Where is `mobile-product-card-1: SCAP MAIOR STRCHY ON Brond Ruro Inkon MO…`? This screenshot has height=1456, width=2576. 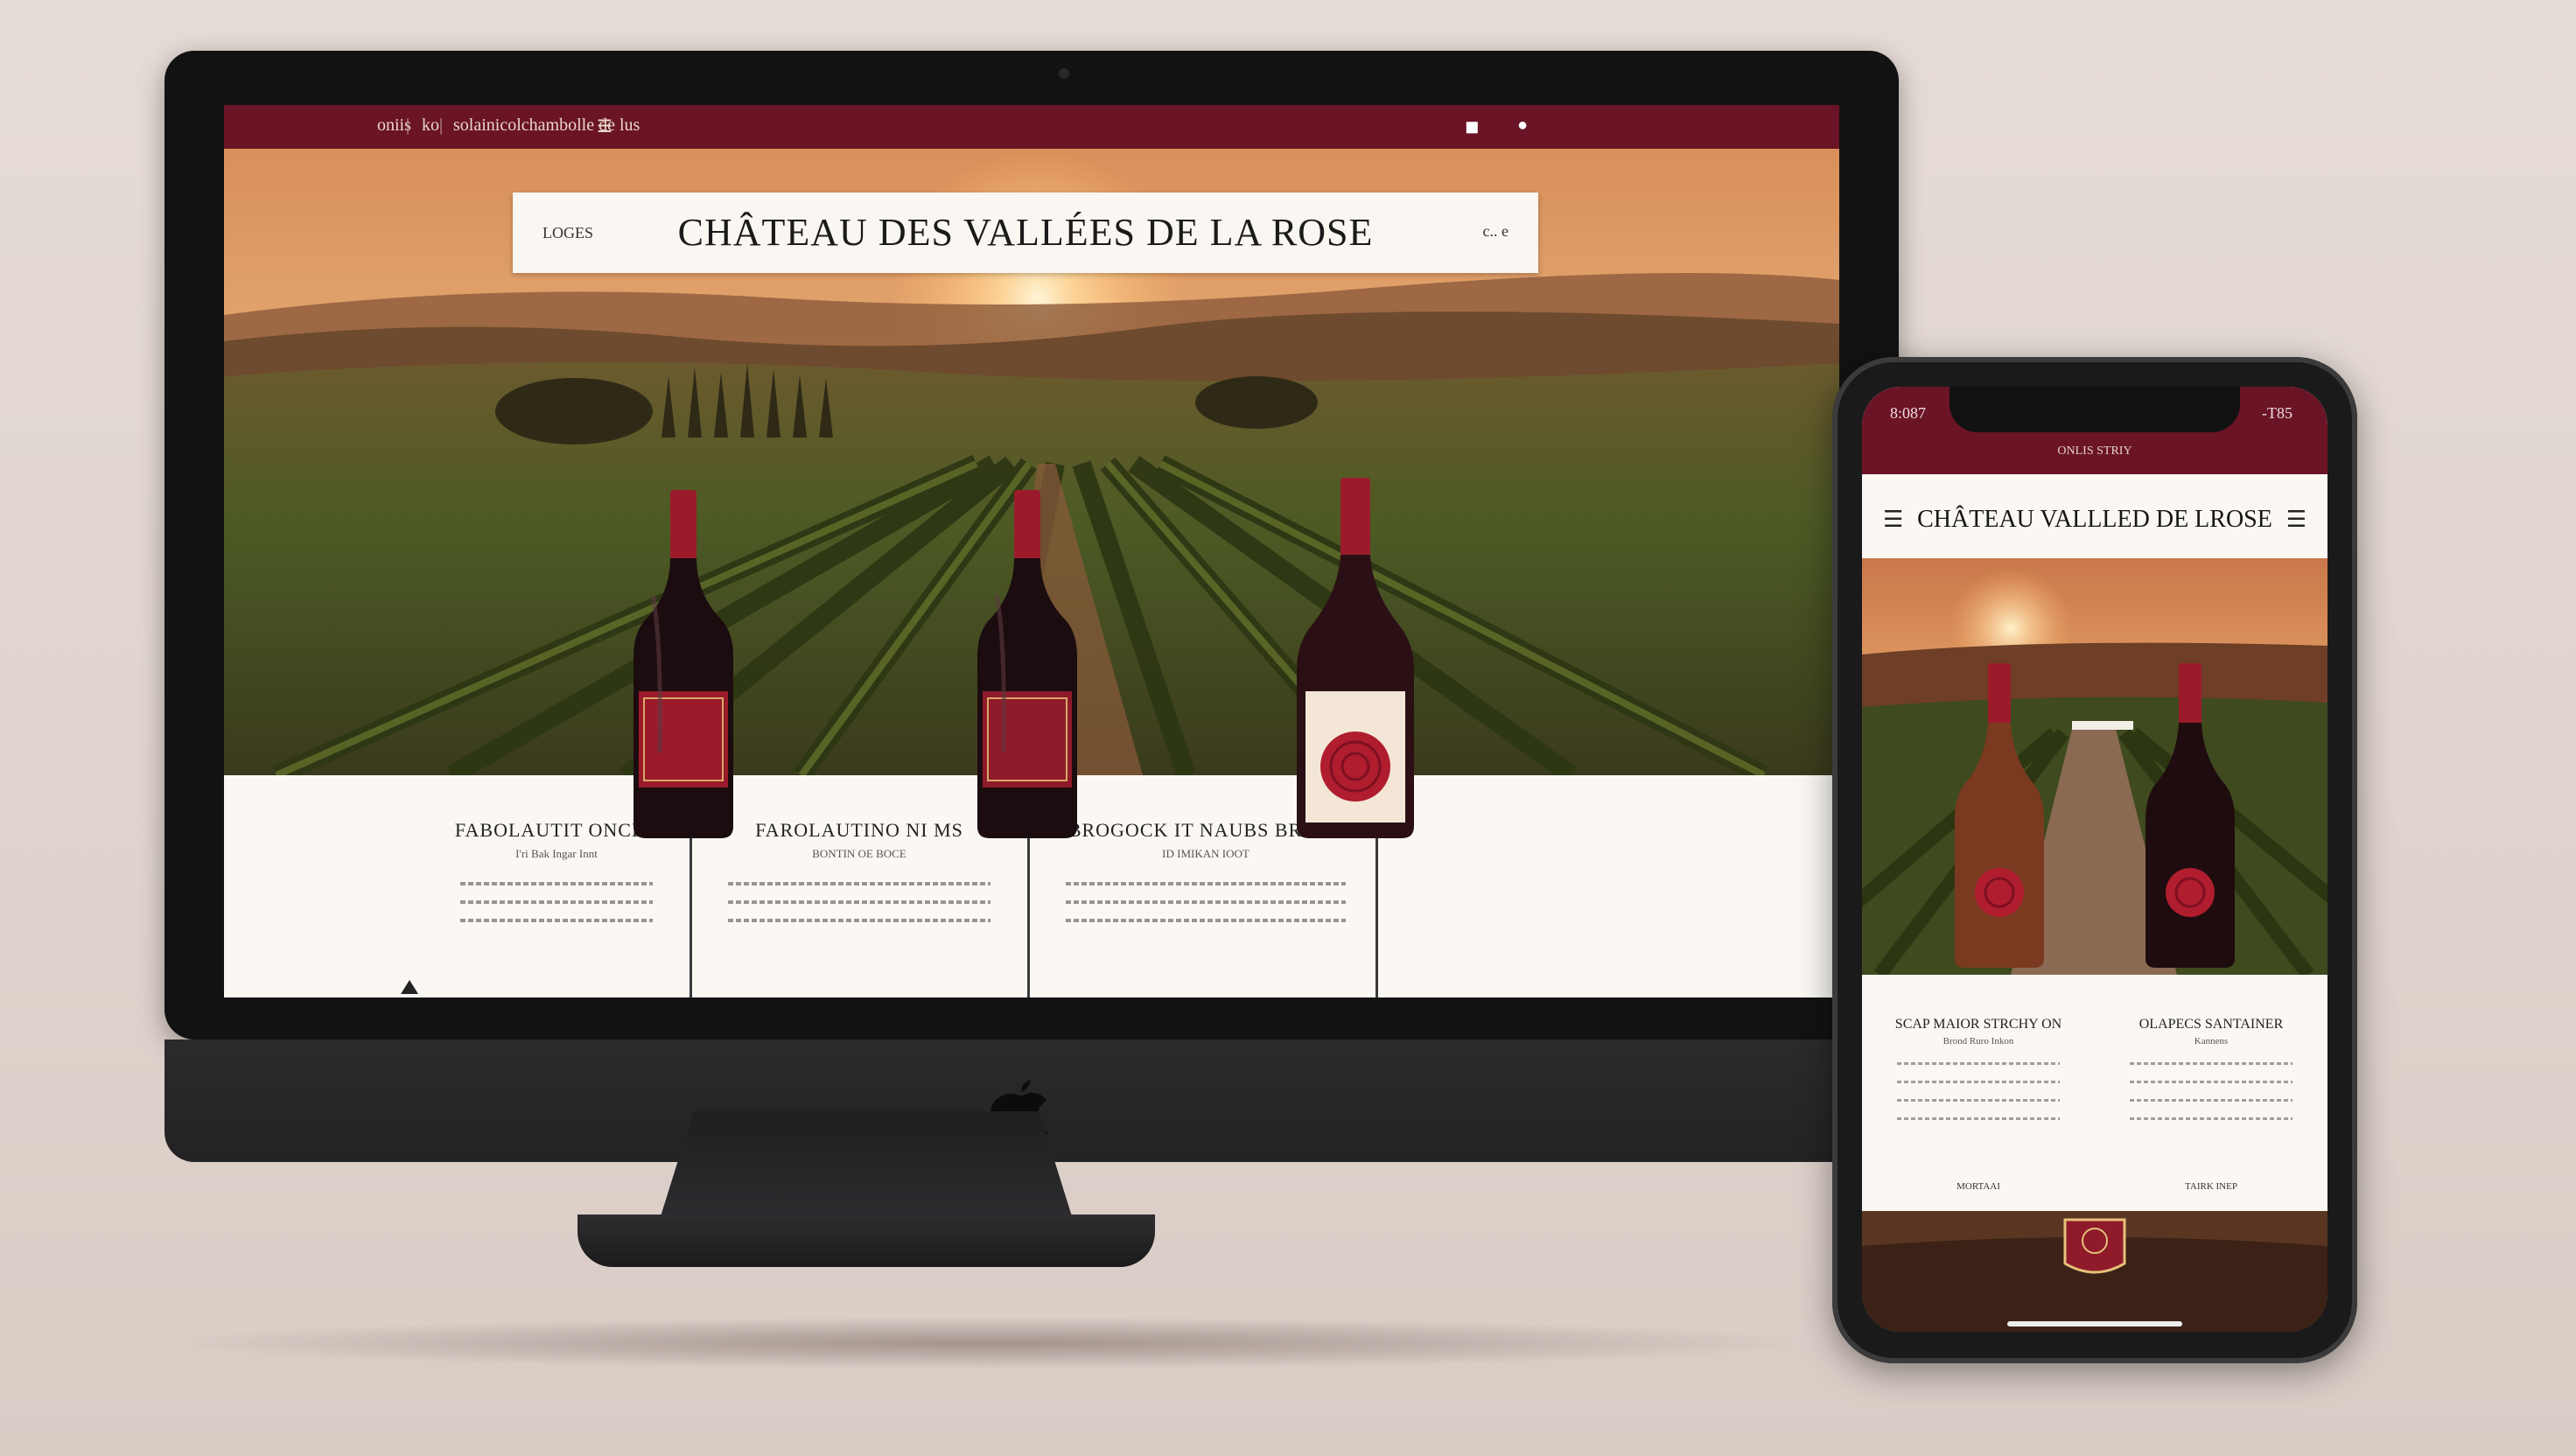
mobile-product-card-1: SCAP MAIOR STRCHY ON Brond Ruro Inkon MO… is located at coordinates (1978, 1093).